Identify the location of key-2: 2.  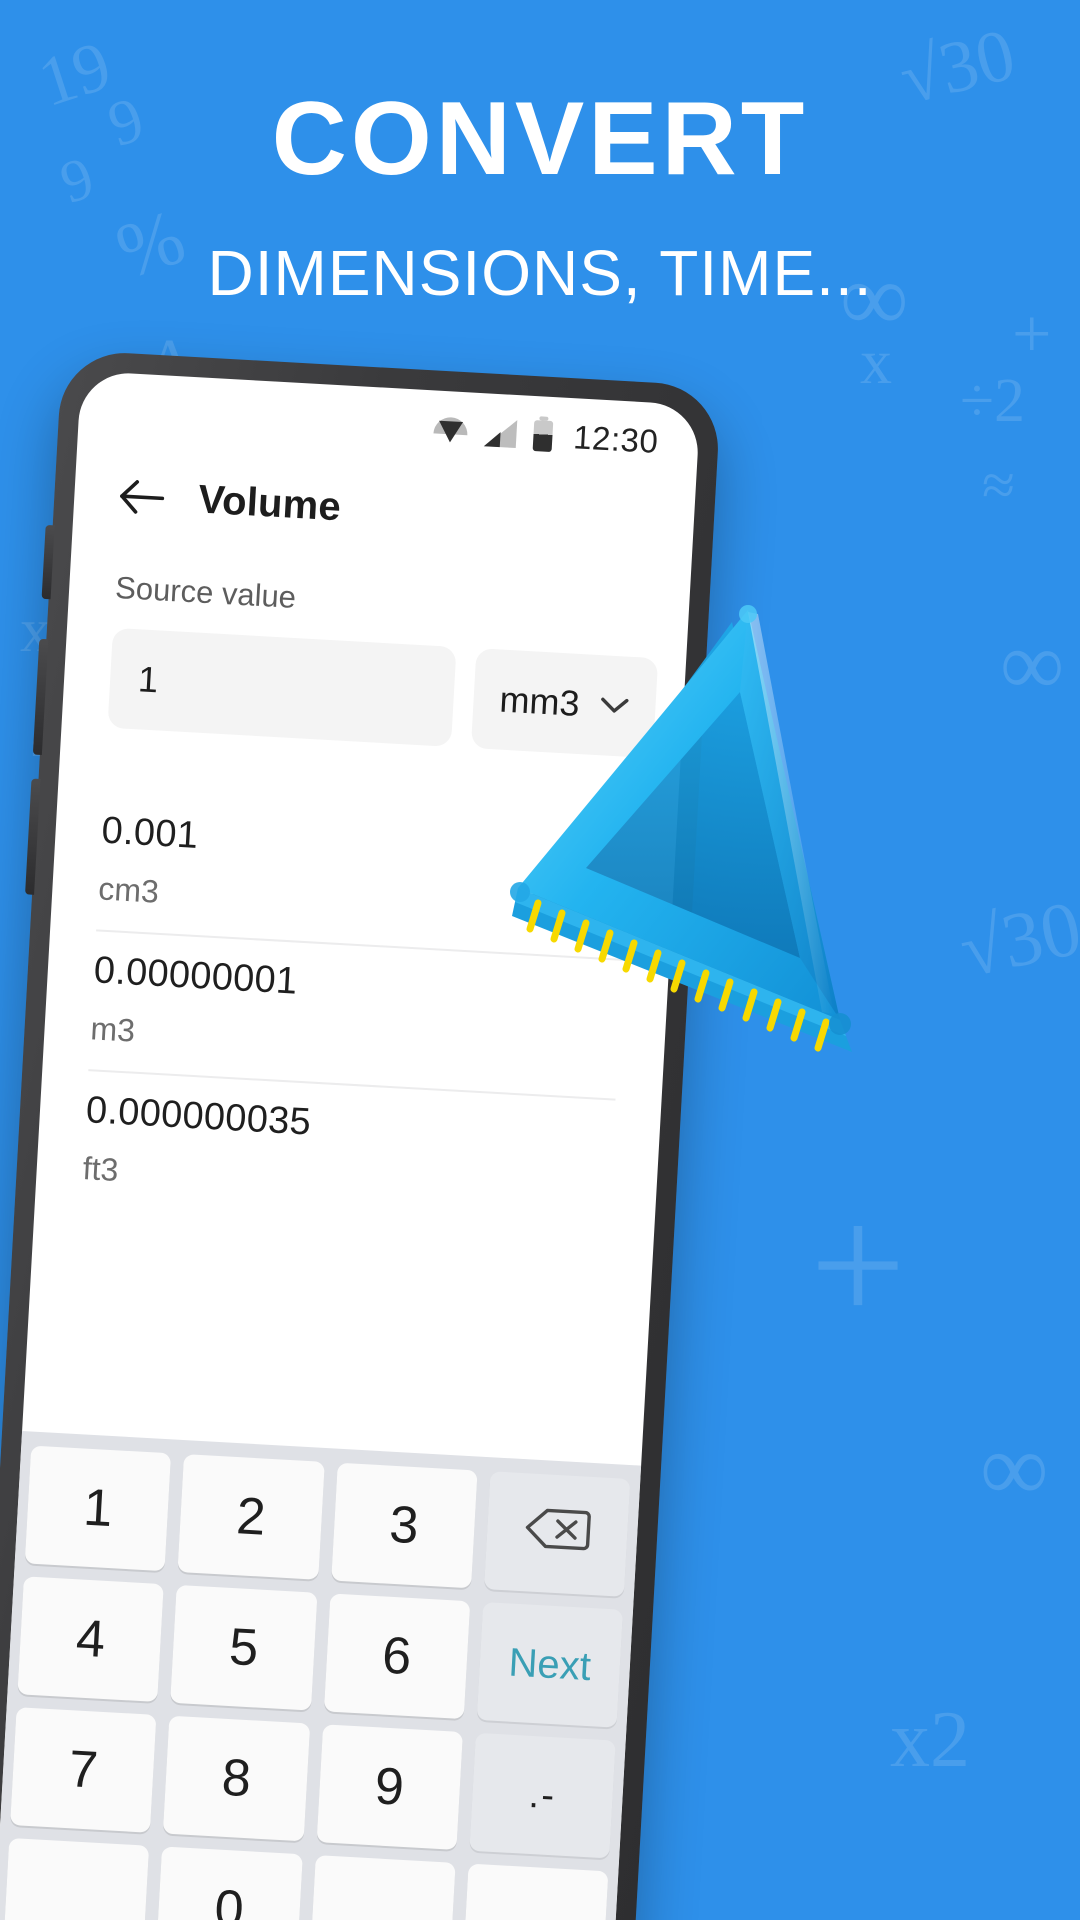
(251, 1517).